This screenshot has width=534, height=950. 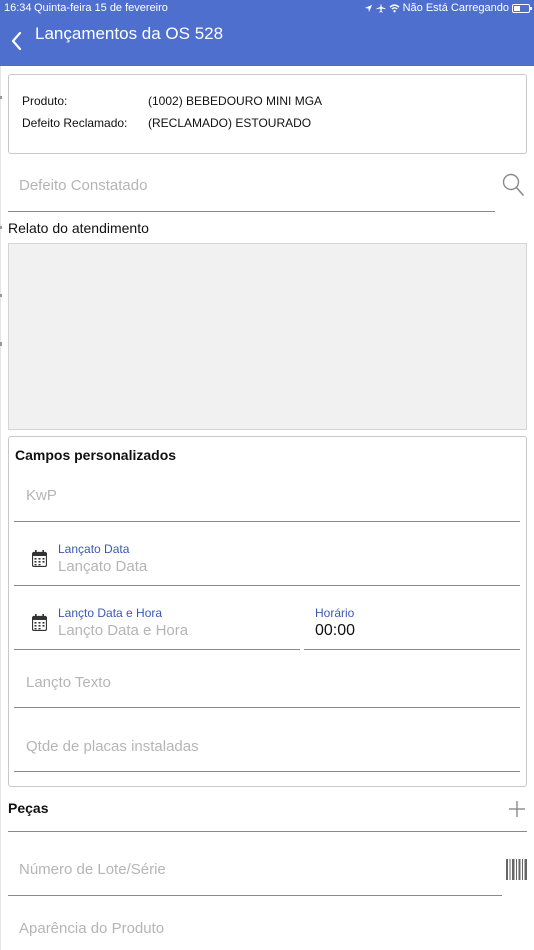 I want to click on status-time: 16:34, so click(x=18, y=8).